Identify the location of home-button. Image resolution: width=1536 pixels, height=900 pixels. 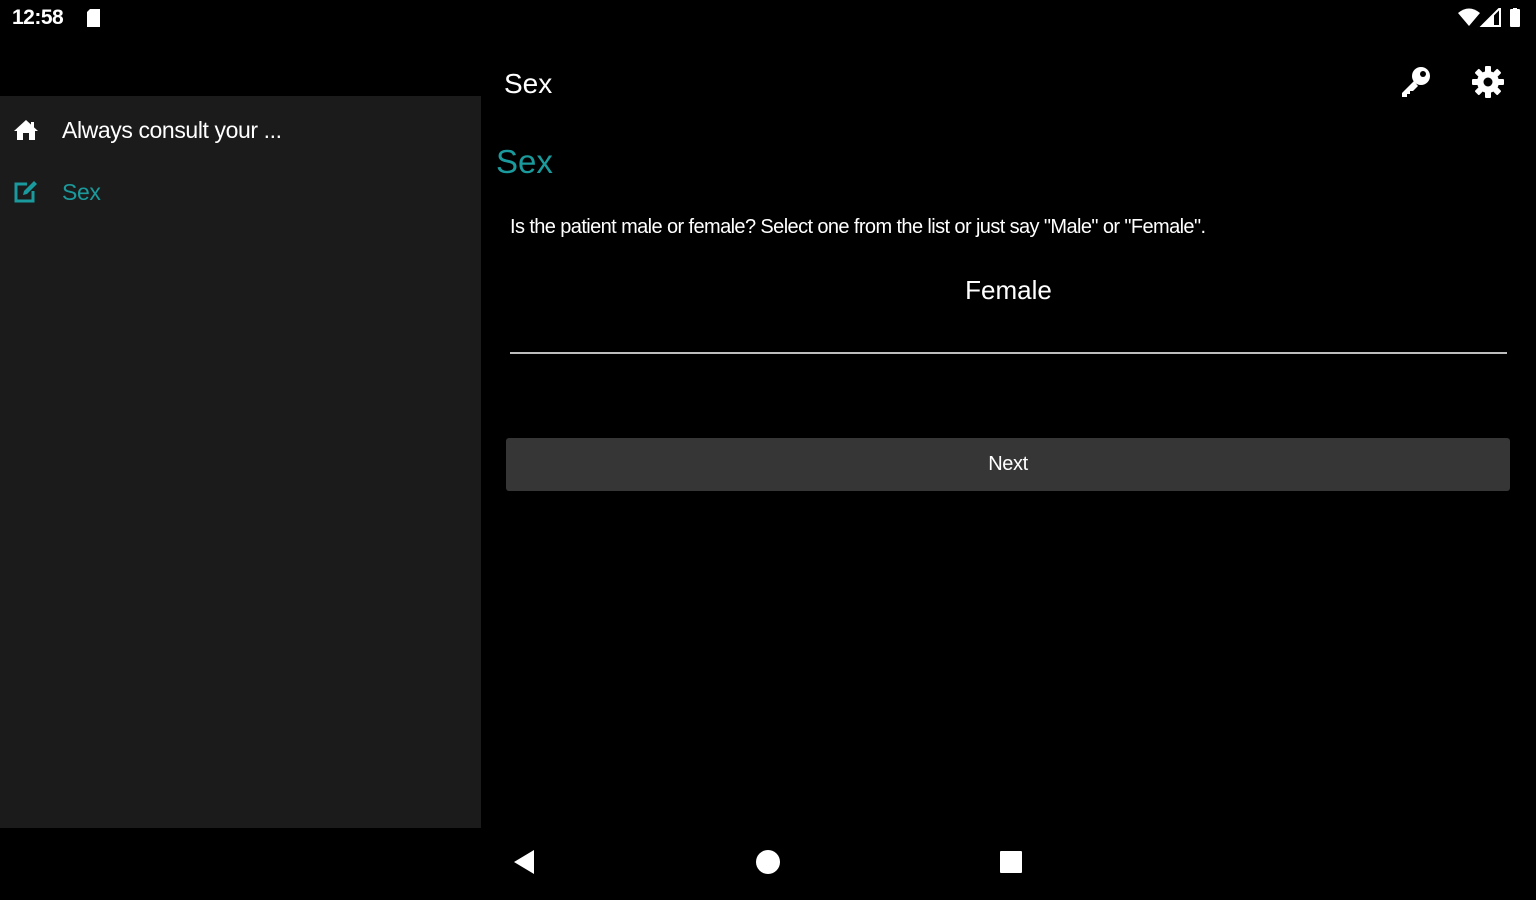
(768, 864).